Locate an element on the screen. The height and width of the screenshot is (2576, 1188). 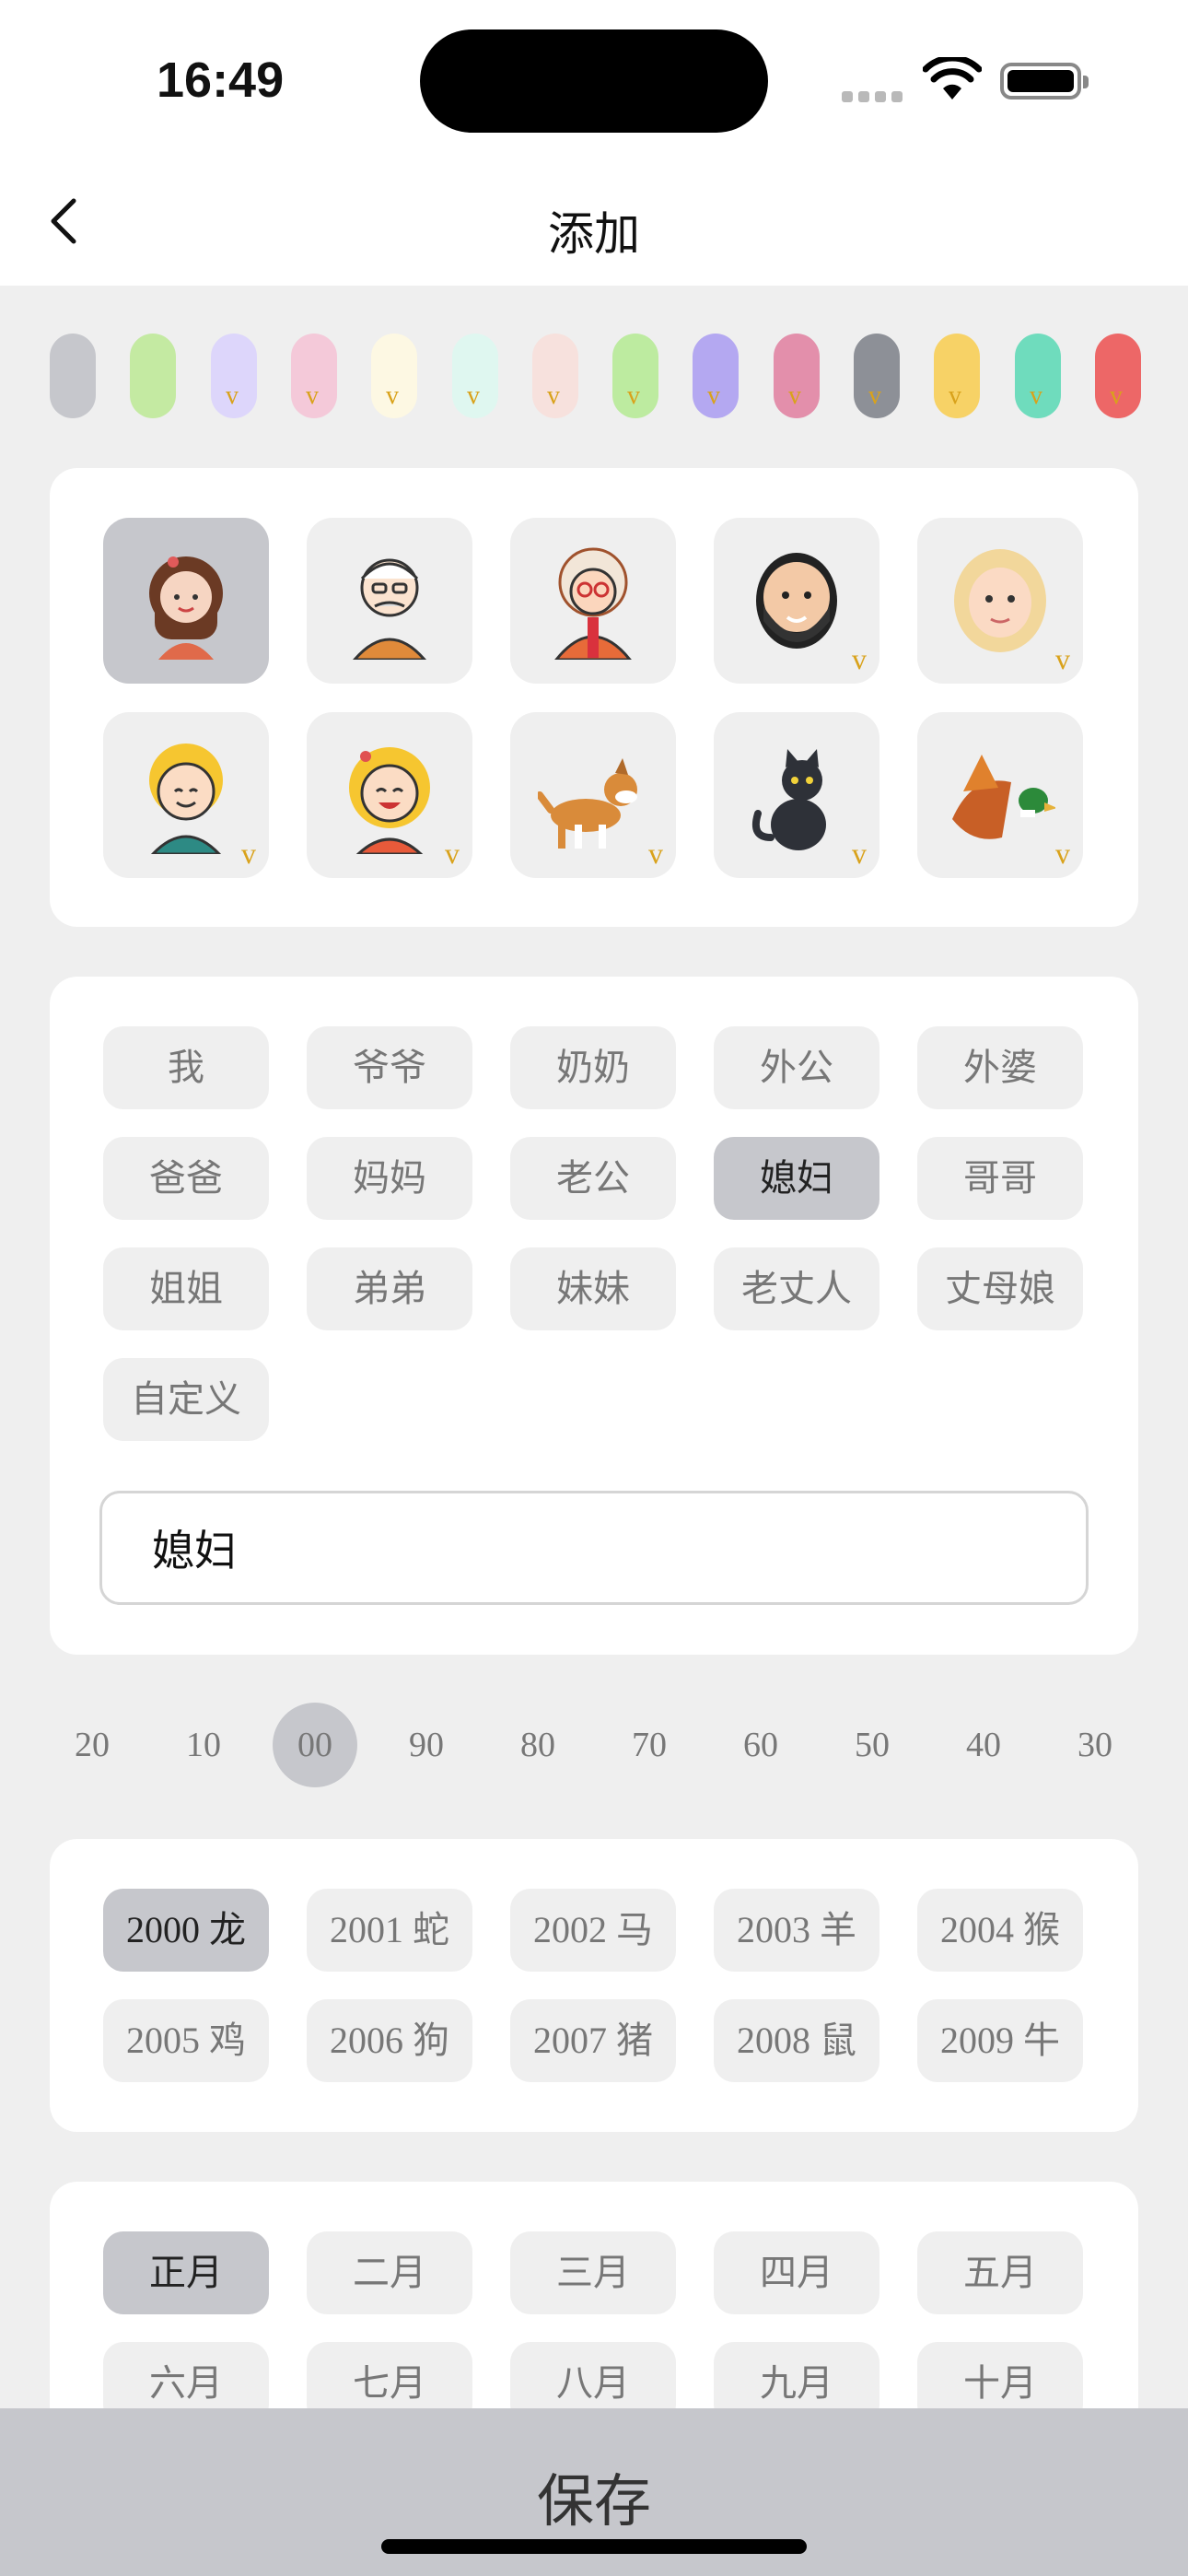
relation-name-input is located at coordinates (594, 1548).